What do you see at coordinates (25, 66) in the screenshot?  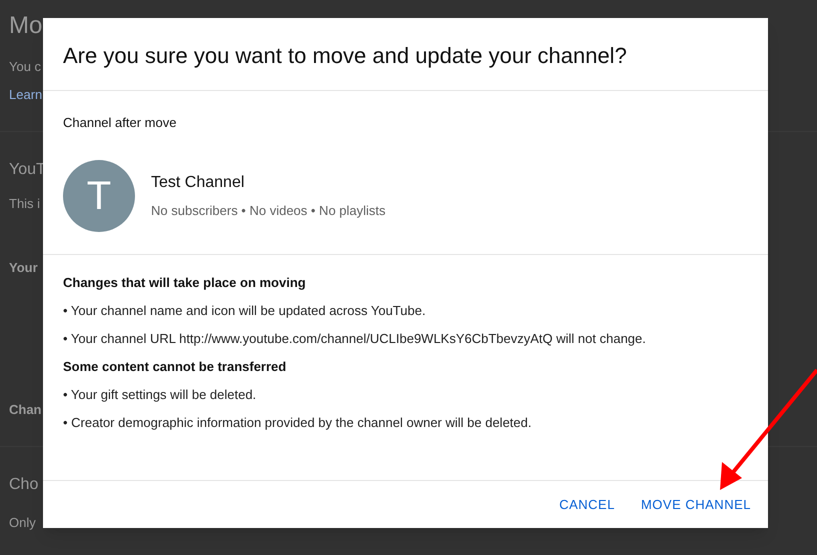 I see `background-text: You c` at bounding box center [25, 66].